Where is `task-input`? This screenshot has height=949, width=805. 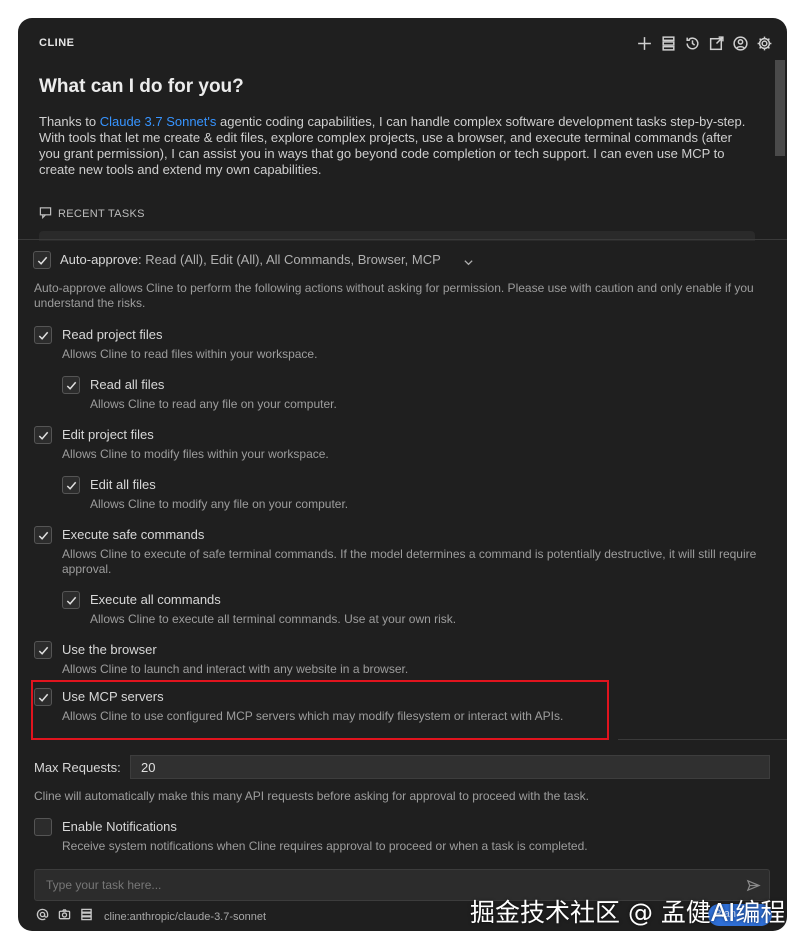 task-input is located at coordinates (391, 885).